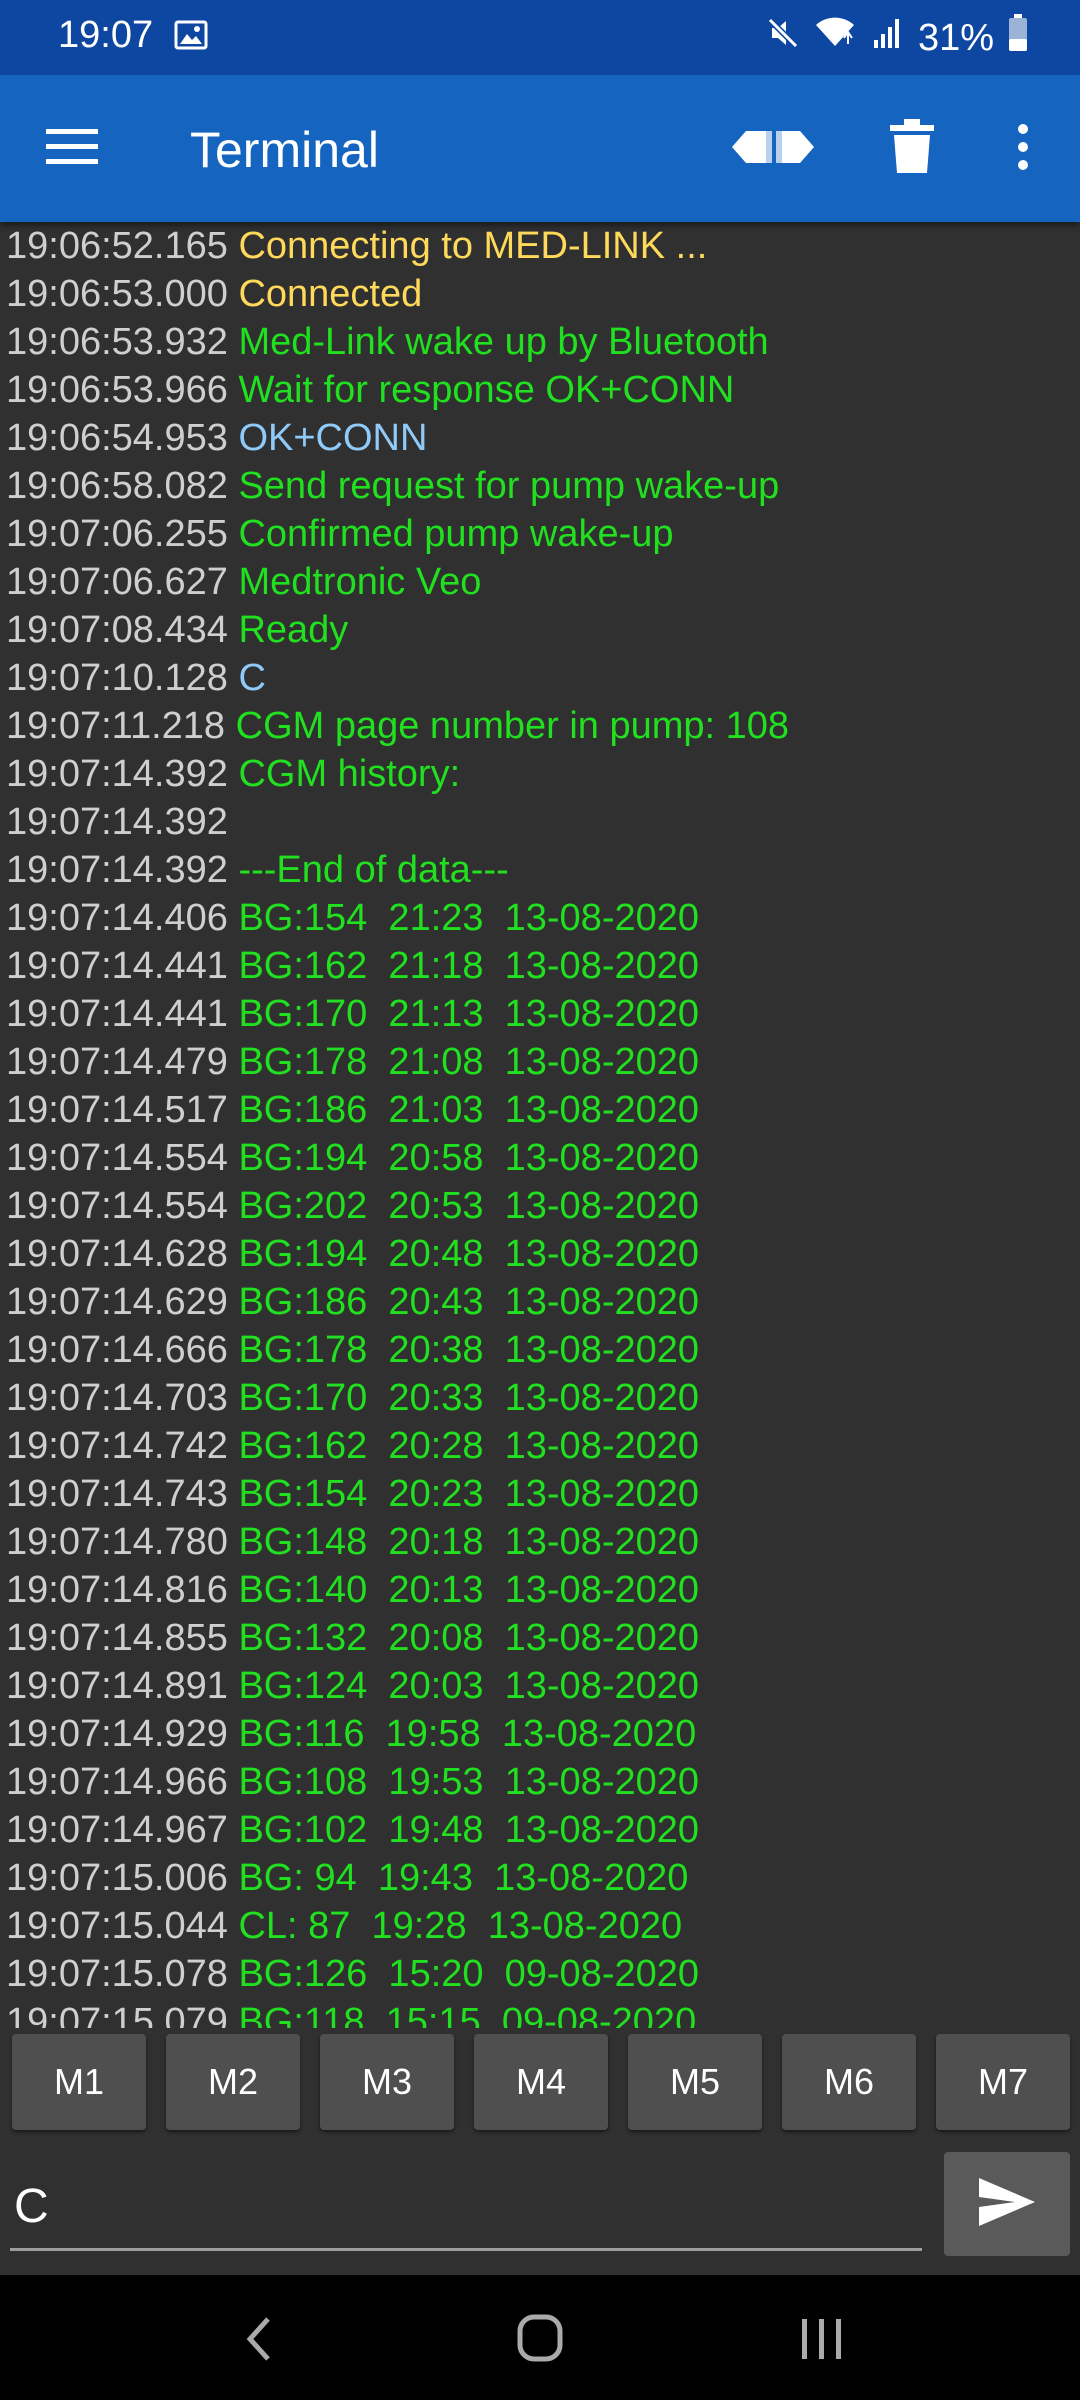  Describe the element at coordinates (912, 147) in the screenshot. I see `trash-icon` at that location.